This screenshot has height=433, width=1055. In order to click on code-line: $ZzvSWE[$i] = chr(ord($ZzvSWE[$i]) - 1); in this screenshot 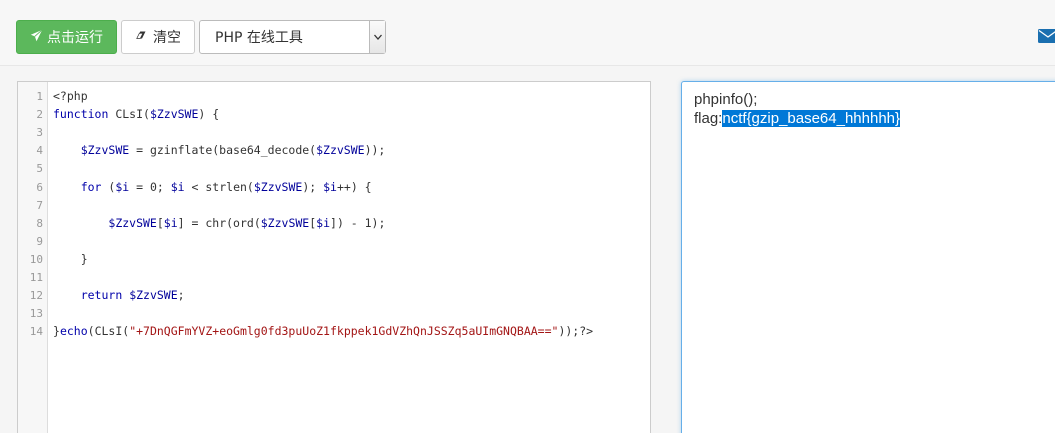, I will do `click(247, 222)`.